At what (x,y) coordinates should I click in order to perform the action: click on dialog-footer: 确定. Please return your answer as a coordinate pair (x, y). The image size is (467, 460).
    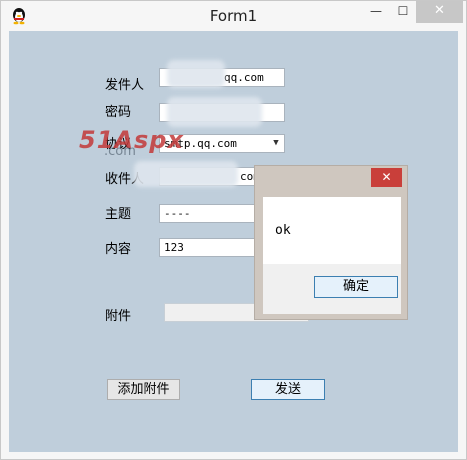
    Looking at the image, I should click on (332, 289).